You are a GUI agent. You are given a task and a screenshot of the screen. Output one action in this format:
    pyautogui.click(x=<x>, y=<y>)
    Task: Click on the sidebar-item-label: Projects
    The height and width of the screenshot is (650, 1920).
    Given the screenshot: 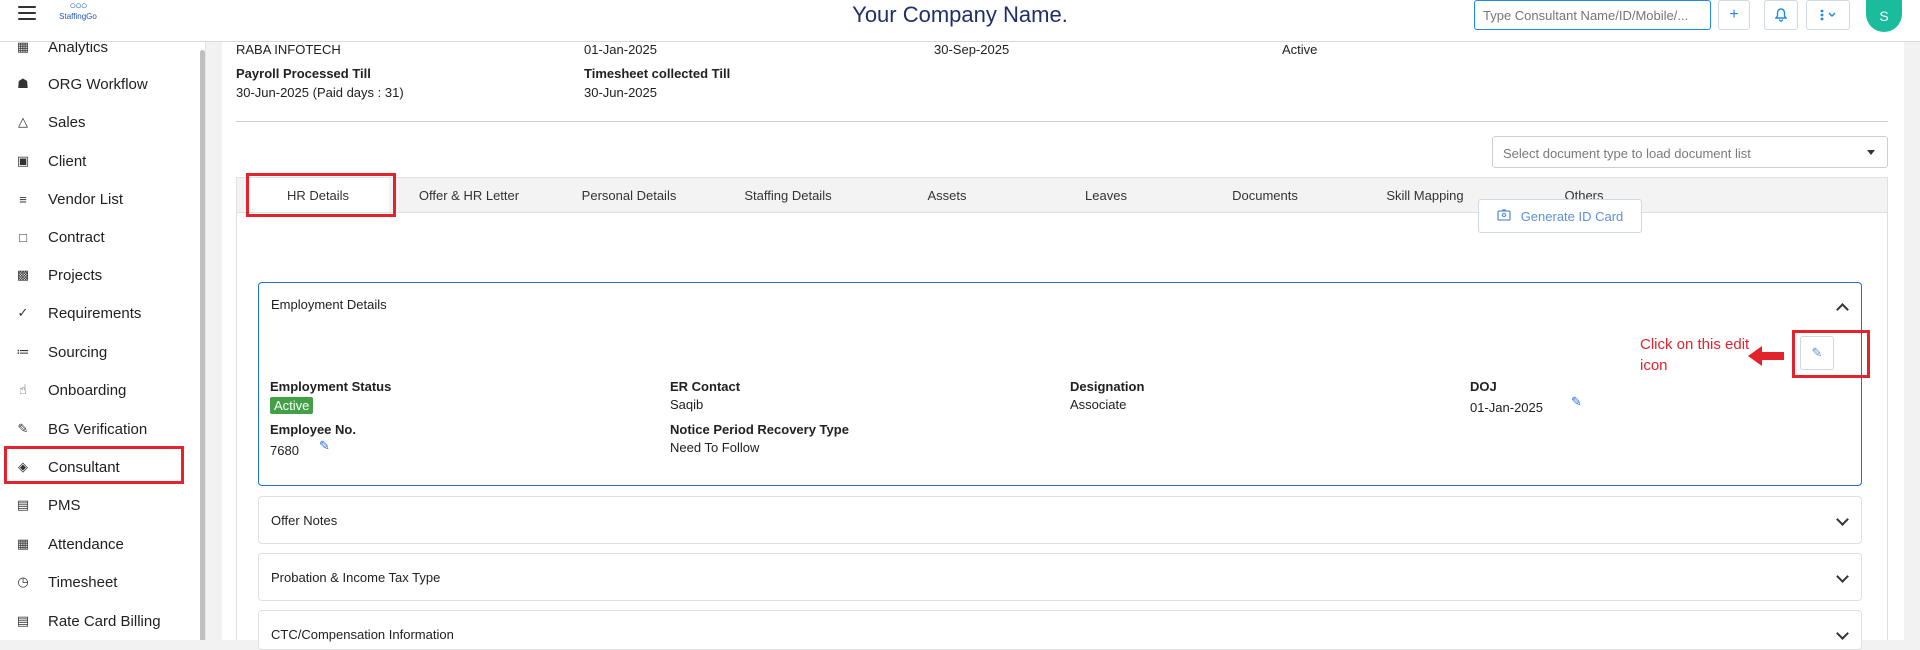 What is the action you would take?
    pyautogui.click(x=75, y=275)
    